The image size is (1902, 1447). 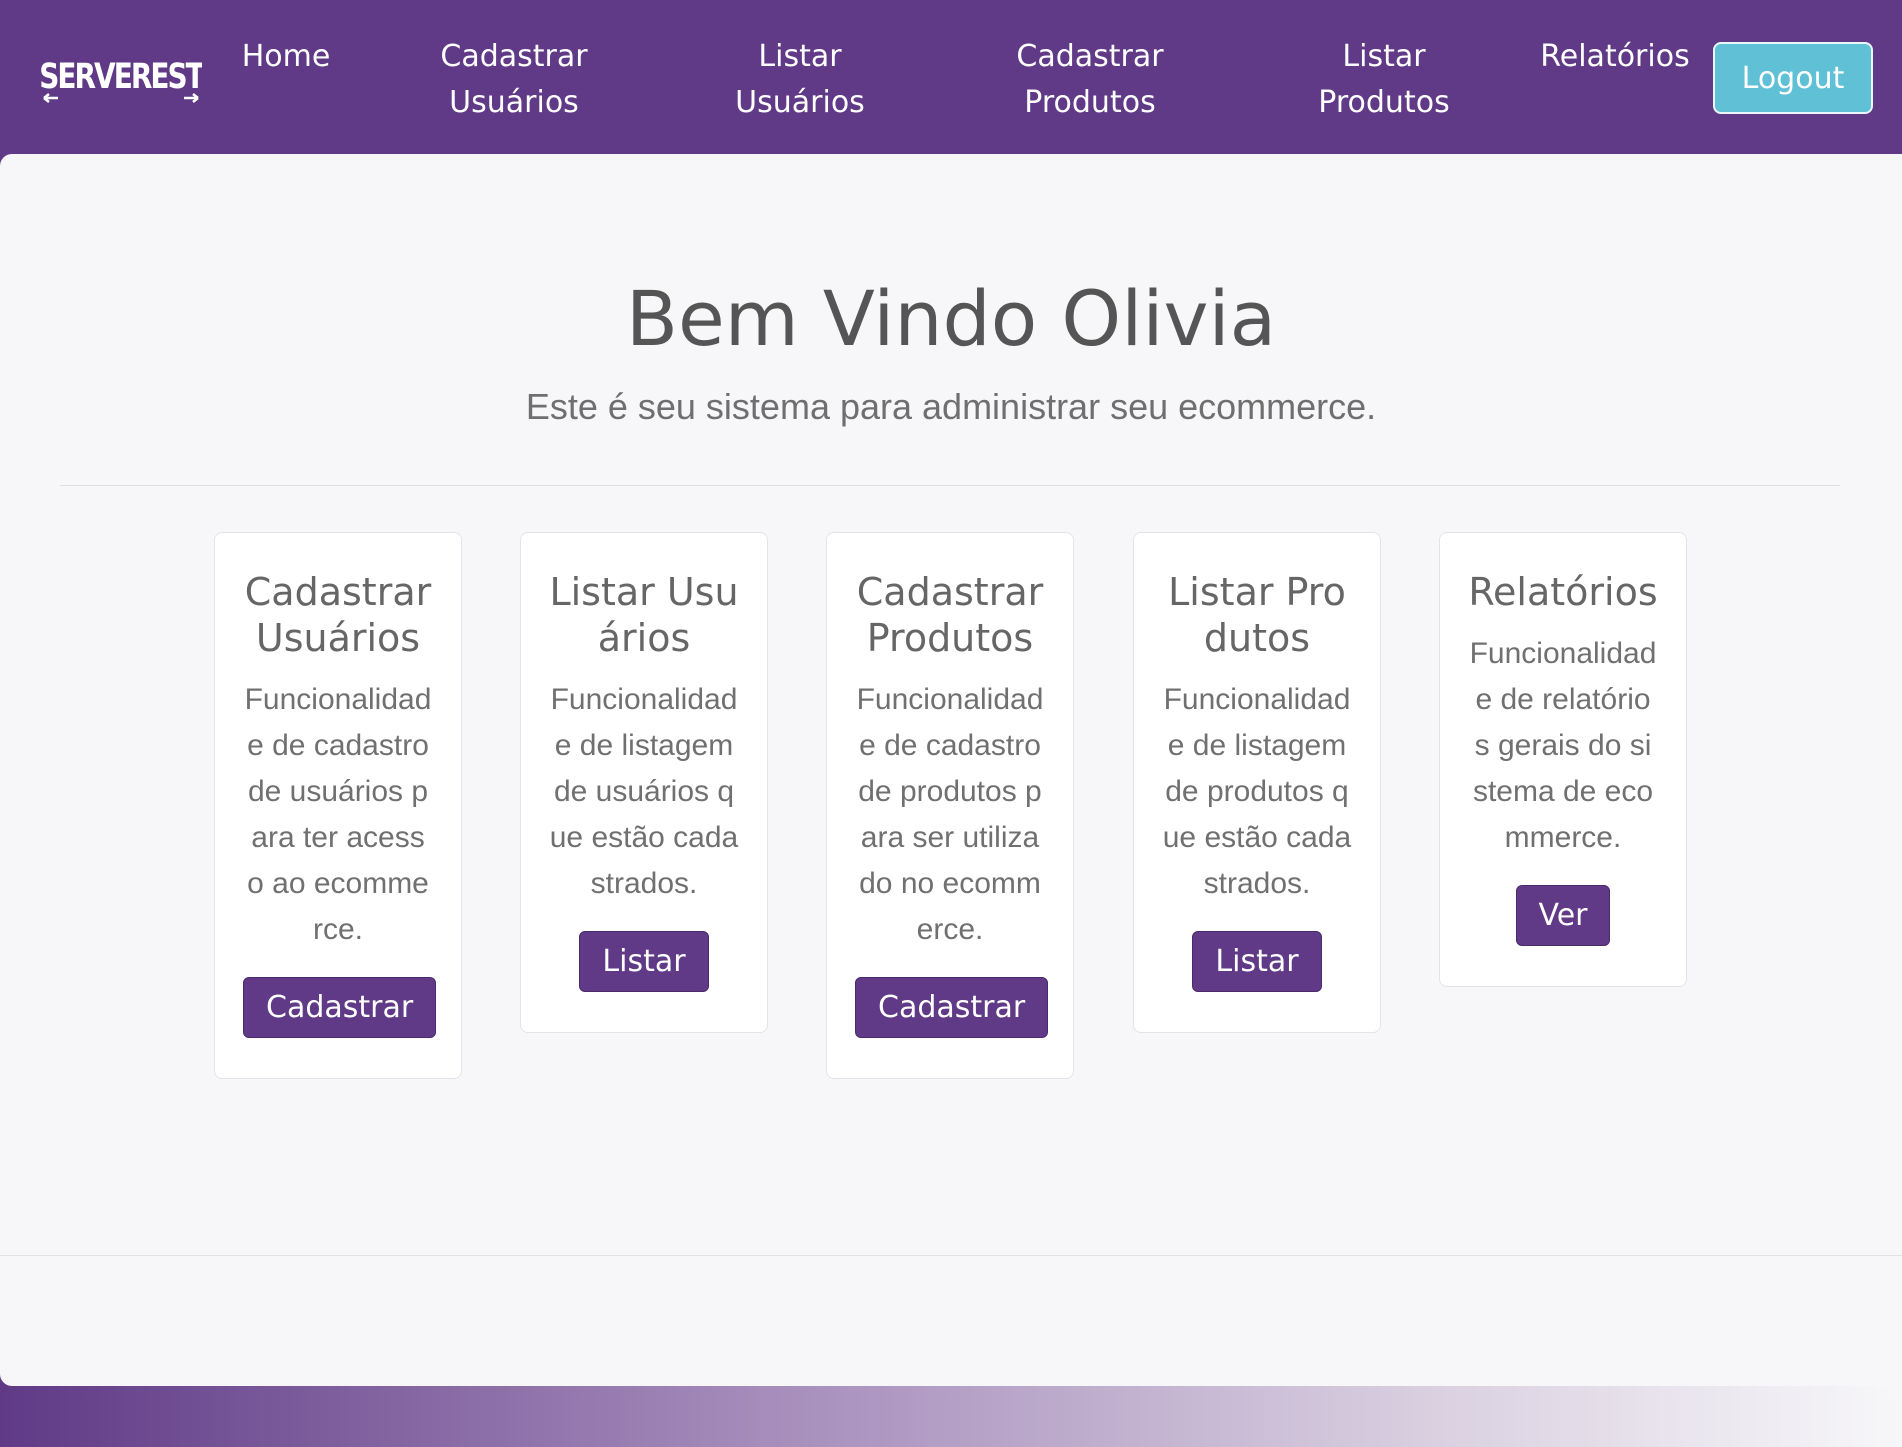 What do you see at coordinates (1384, 102) in the screenshot?
I see `nav-listar-produtos-line2: Produtos` at bounding box center [1384, 102].